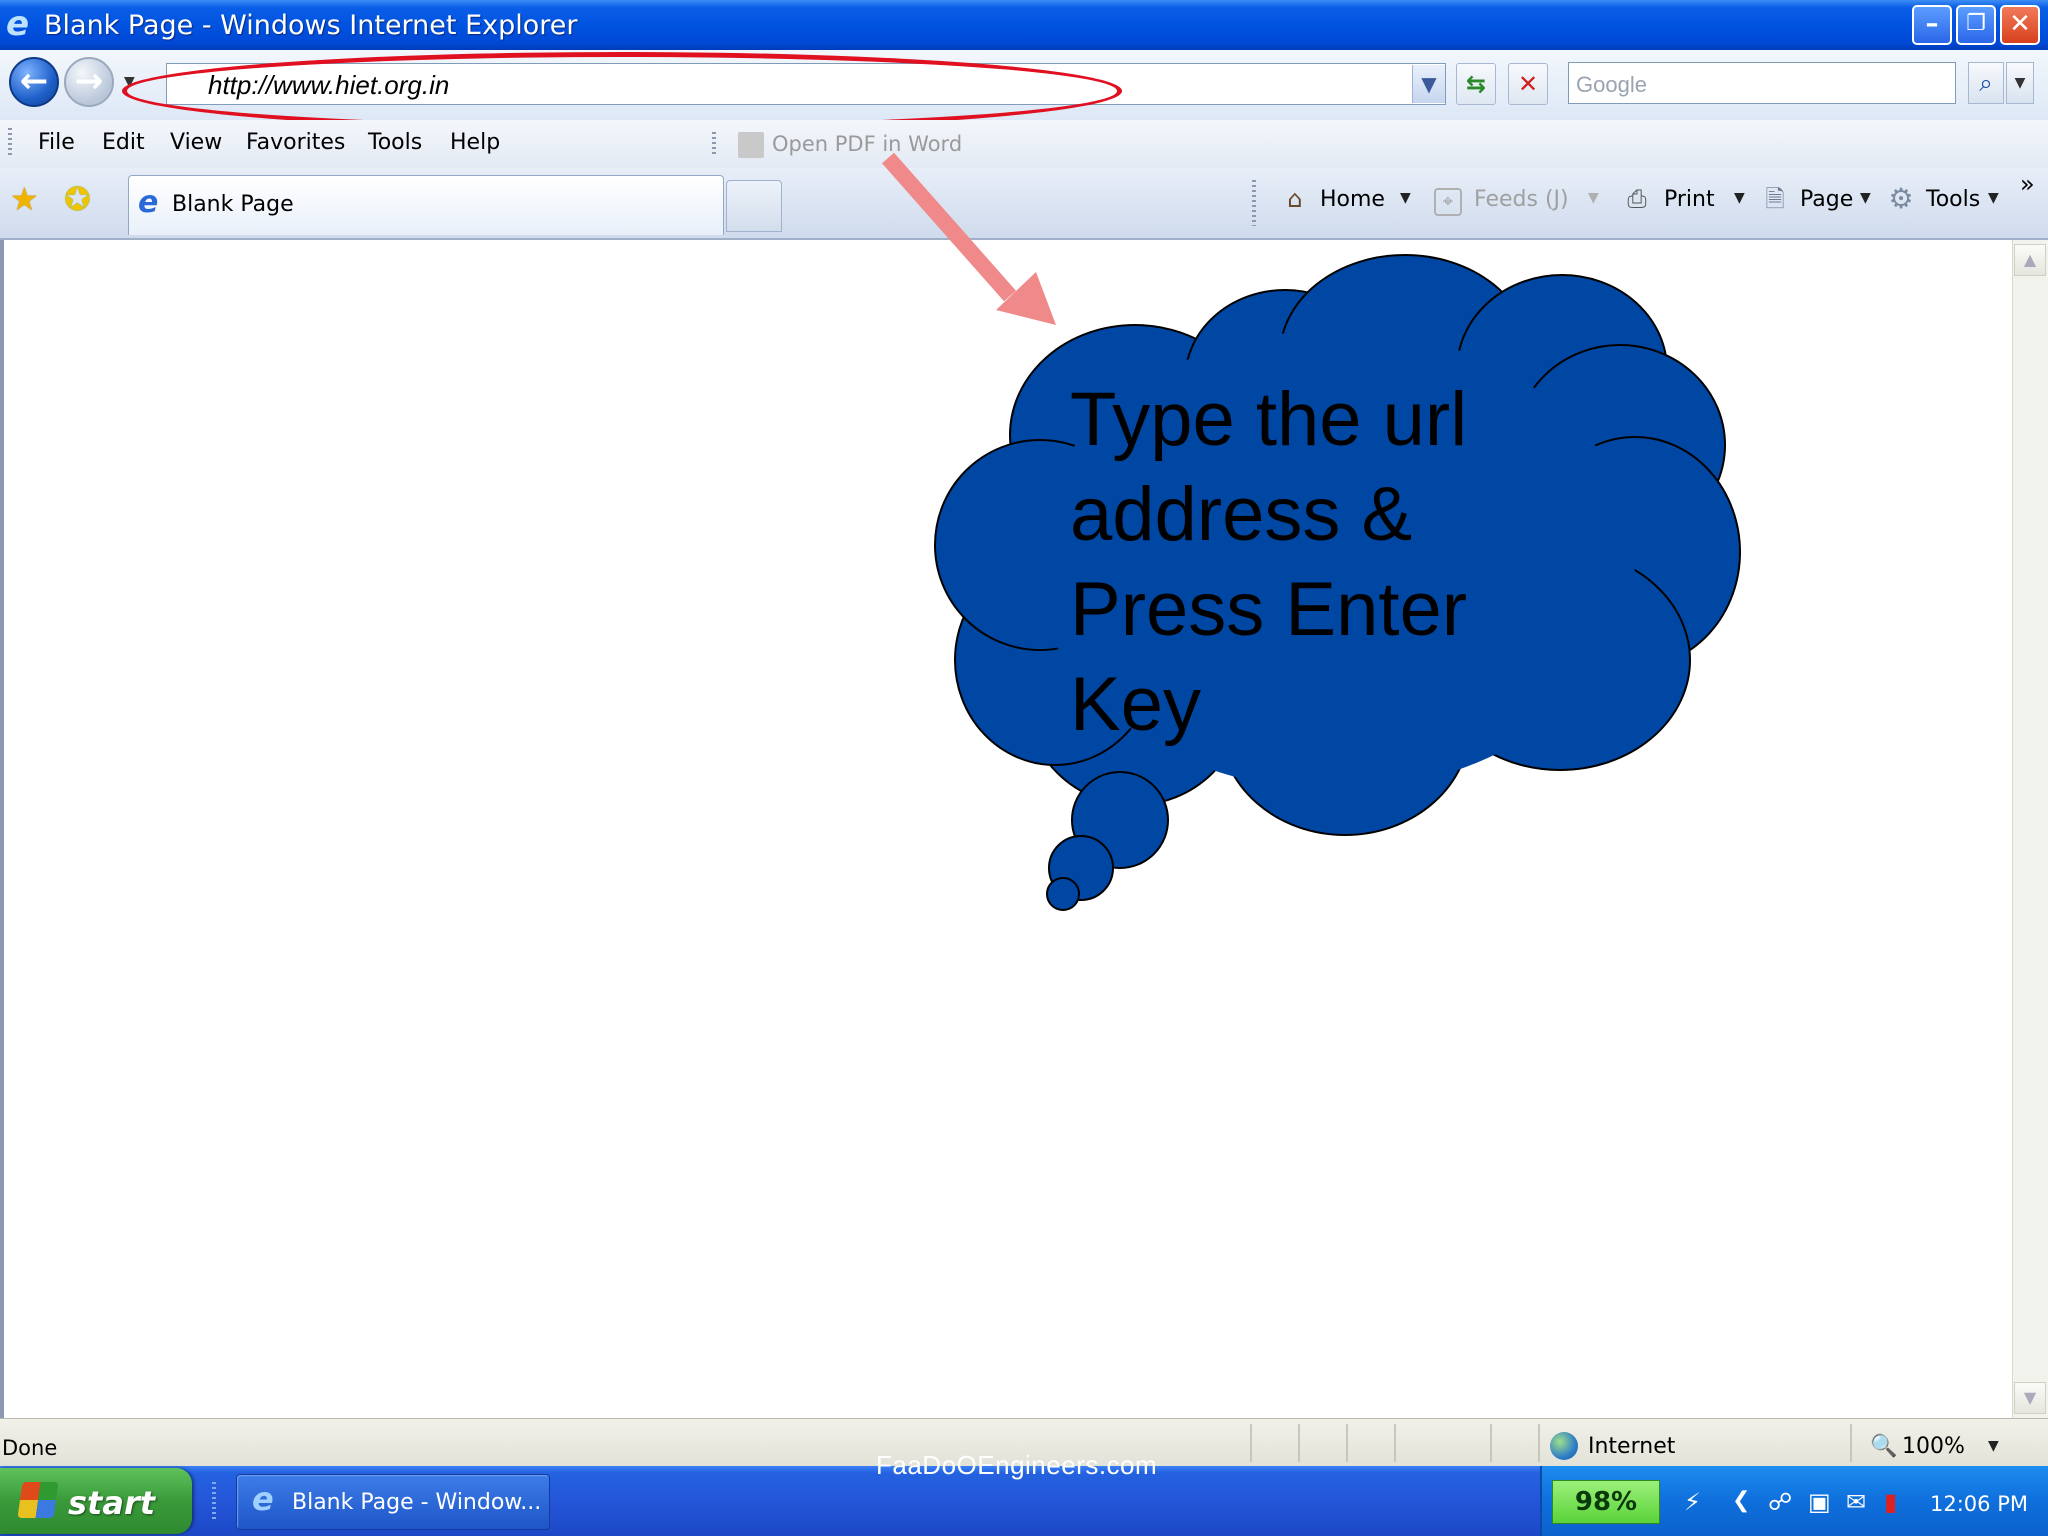 This screenshot has width=2048, height=1536. Describe the element at coordinates (1268, 419) in the screenshot. I see `cloud-text-line: Type the url` at that location.